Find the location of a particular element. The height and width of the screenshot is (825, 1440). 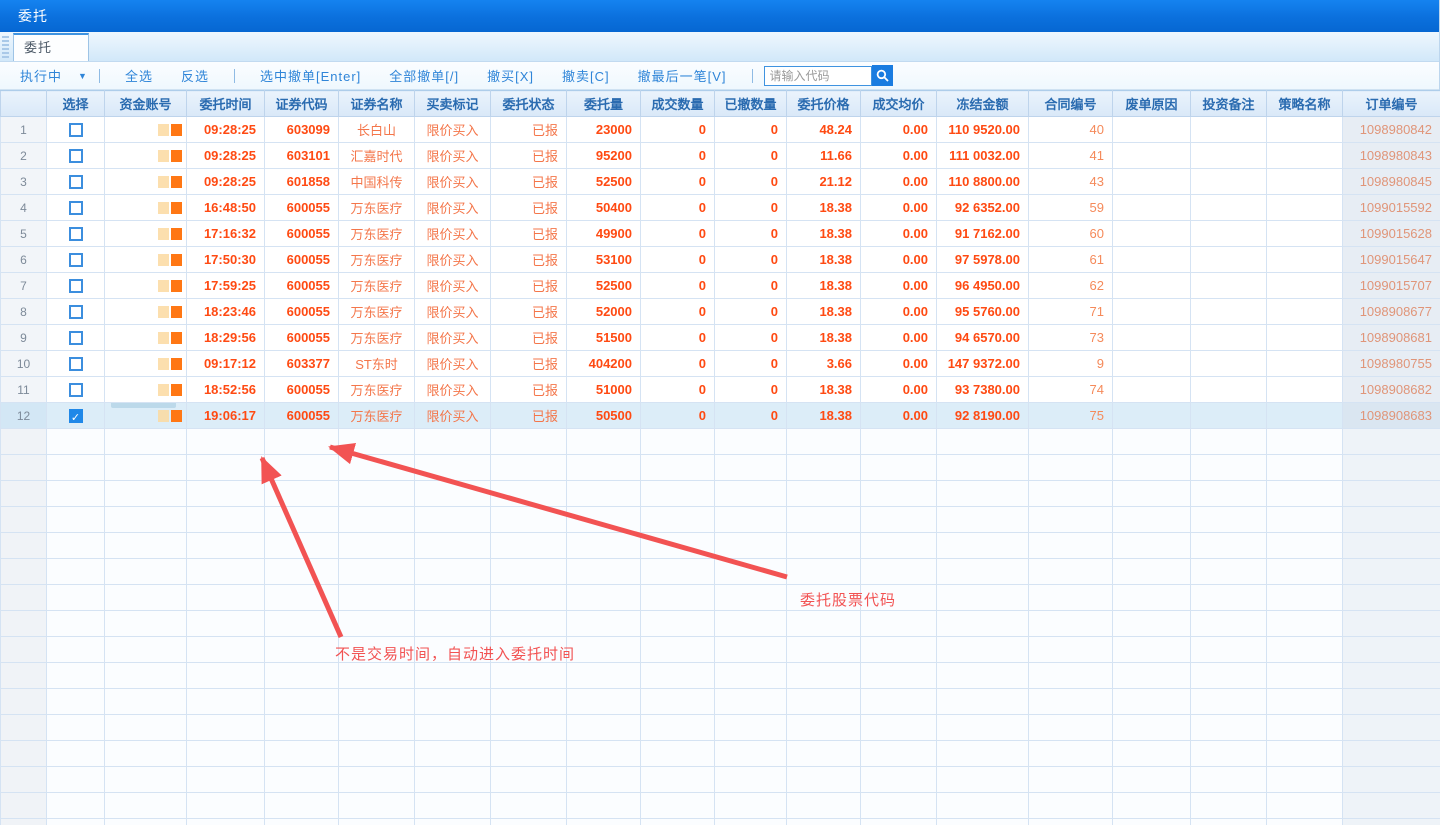

cancel-sells-button: 撤卖[C] is located at coordinates (586, 75).